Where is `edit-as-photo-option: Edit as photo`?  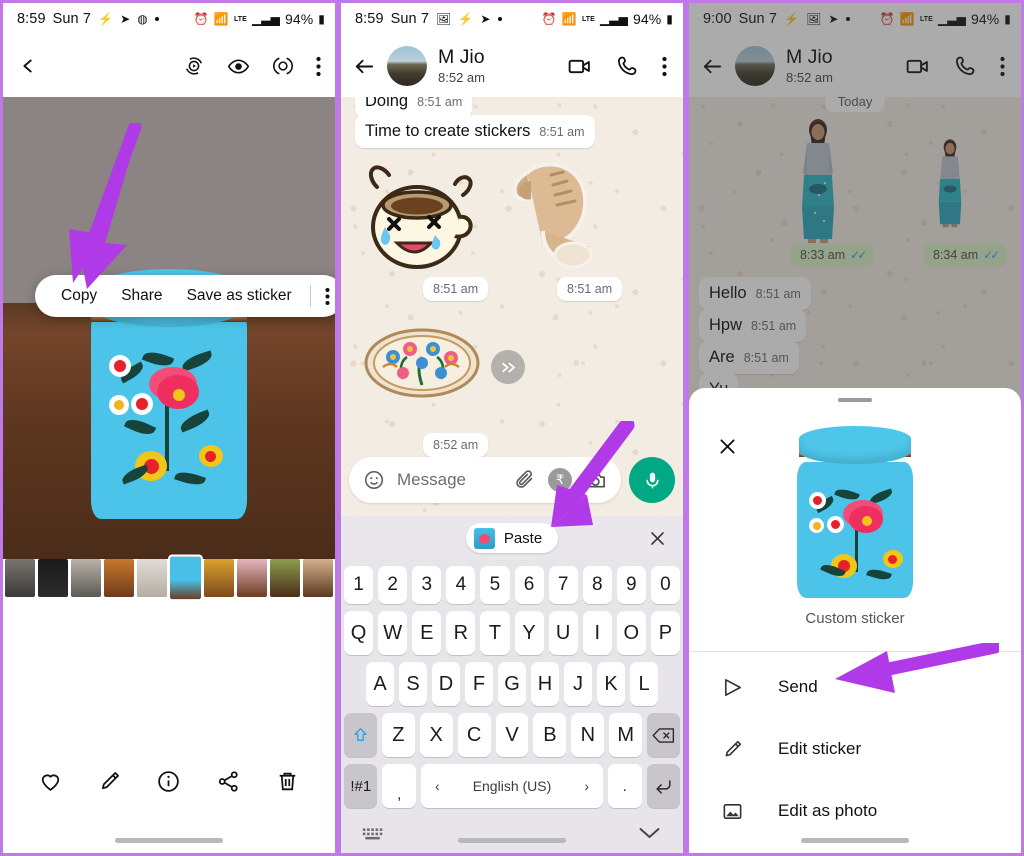 edit-as-photo-option: Edit as photo is located at coordinates (855, 811).